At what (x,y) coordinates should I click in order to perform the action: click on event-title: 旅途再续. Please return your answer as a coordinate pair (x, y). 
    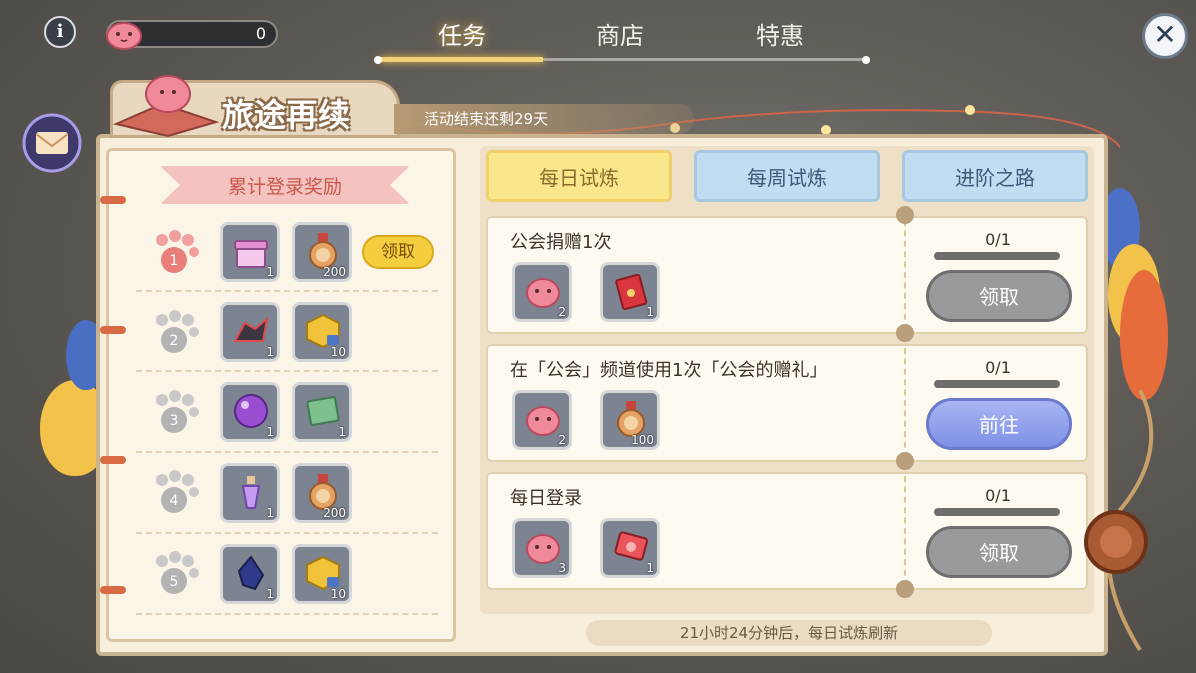
    Looking at the image, I should click on (286, 115).